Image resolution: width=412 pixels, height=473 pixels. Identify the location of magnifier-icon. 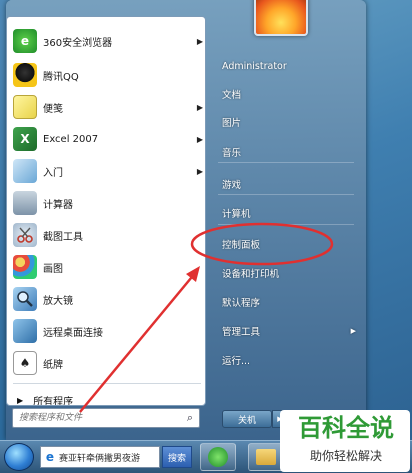
(25, 299).